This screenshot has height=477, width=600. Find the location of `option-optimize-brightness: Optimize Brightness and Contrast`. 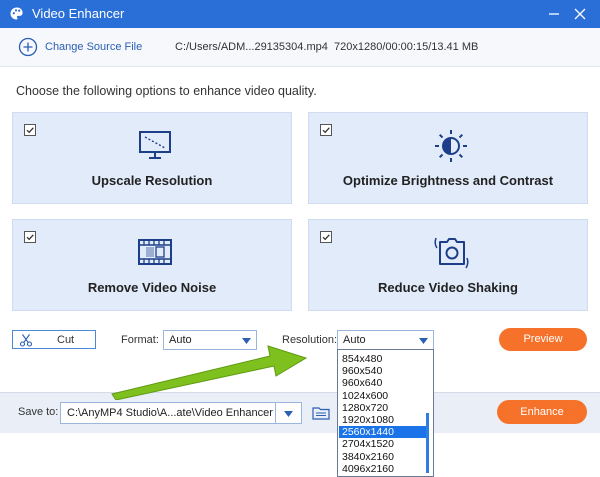

option-optimize-brightness: Optimize Brightness and Contrast is located at coordinates (448, 158).